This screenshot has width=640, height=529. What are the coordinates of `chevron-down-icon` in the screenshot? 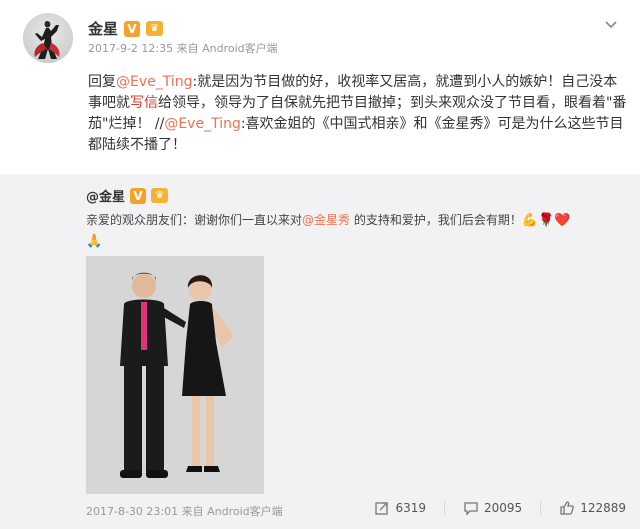 It's located at (611, 25).